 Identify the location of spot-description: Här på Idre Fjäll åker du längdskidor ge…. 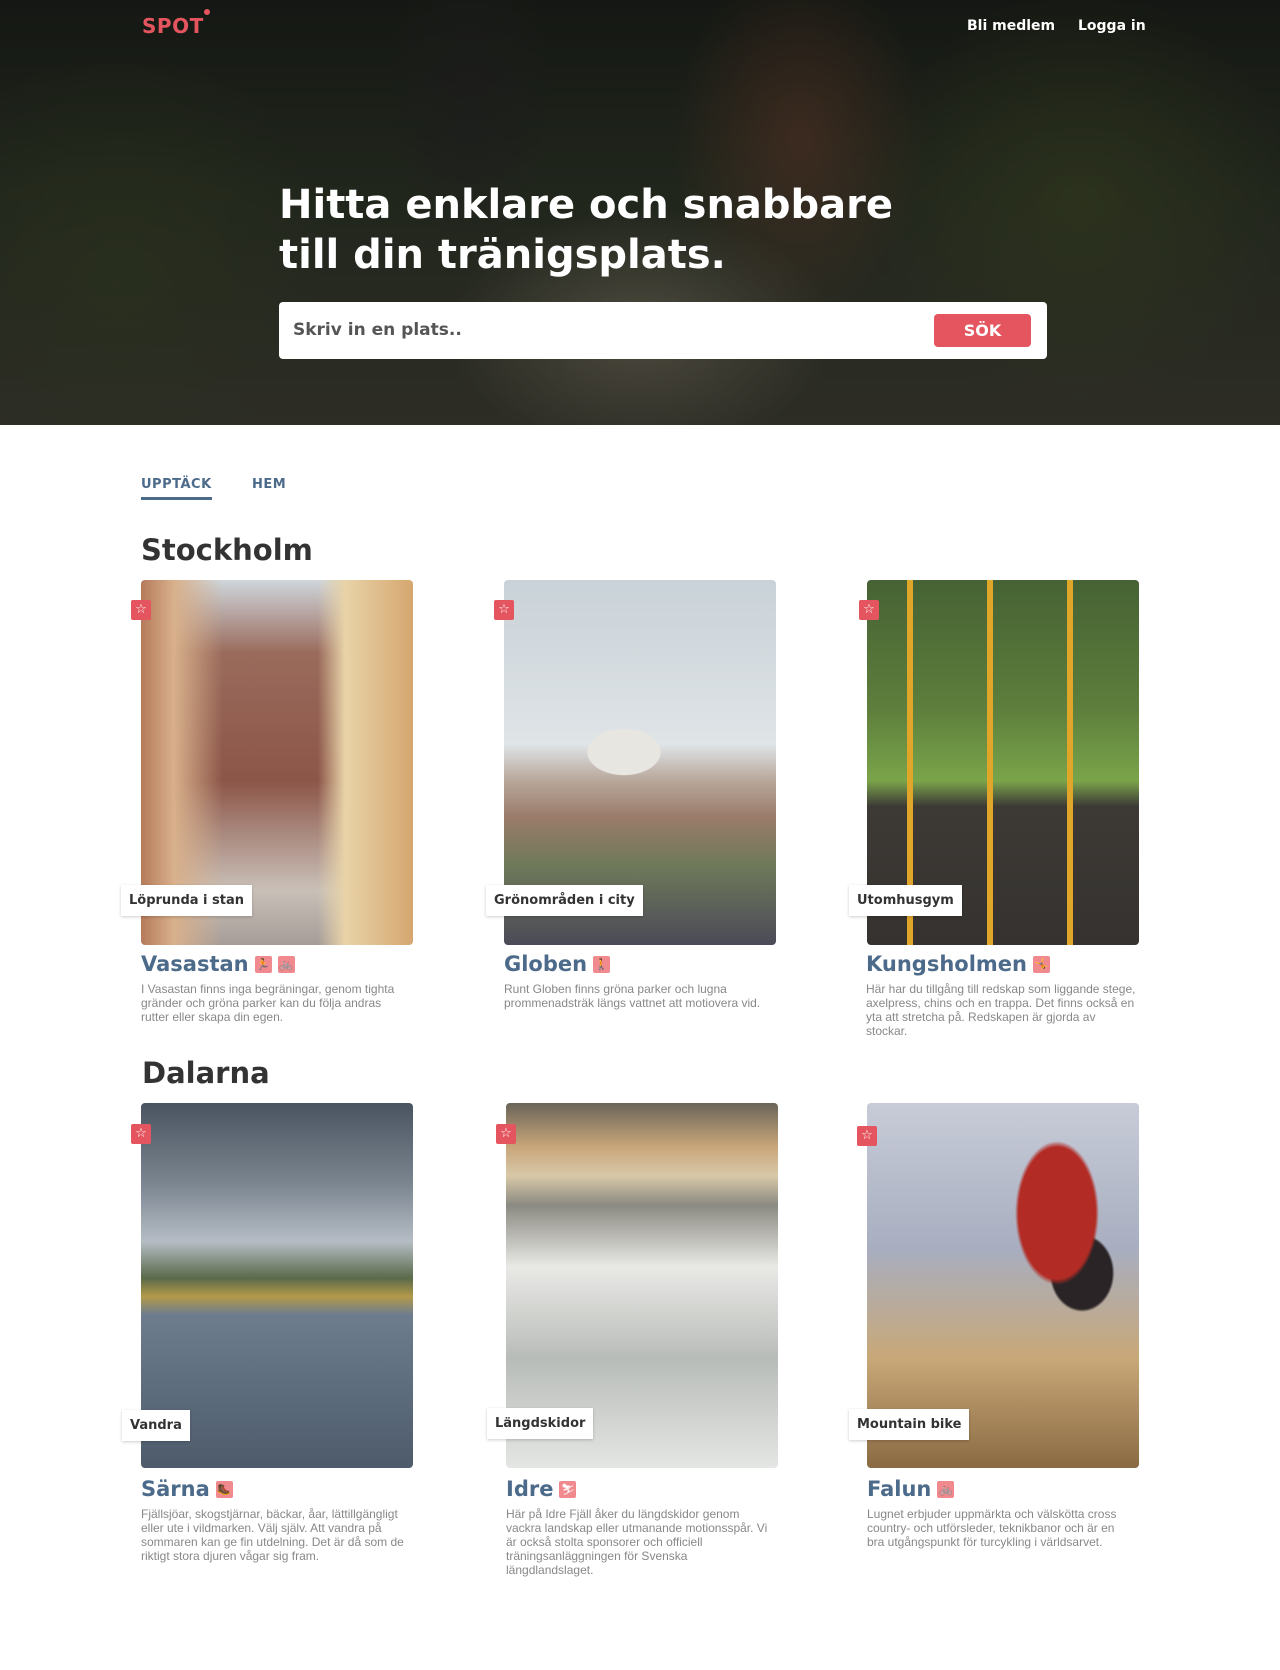
(637, 1542).